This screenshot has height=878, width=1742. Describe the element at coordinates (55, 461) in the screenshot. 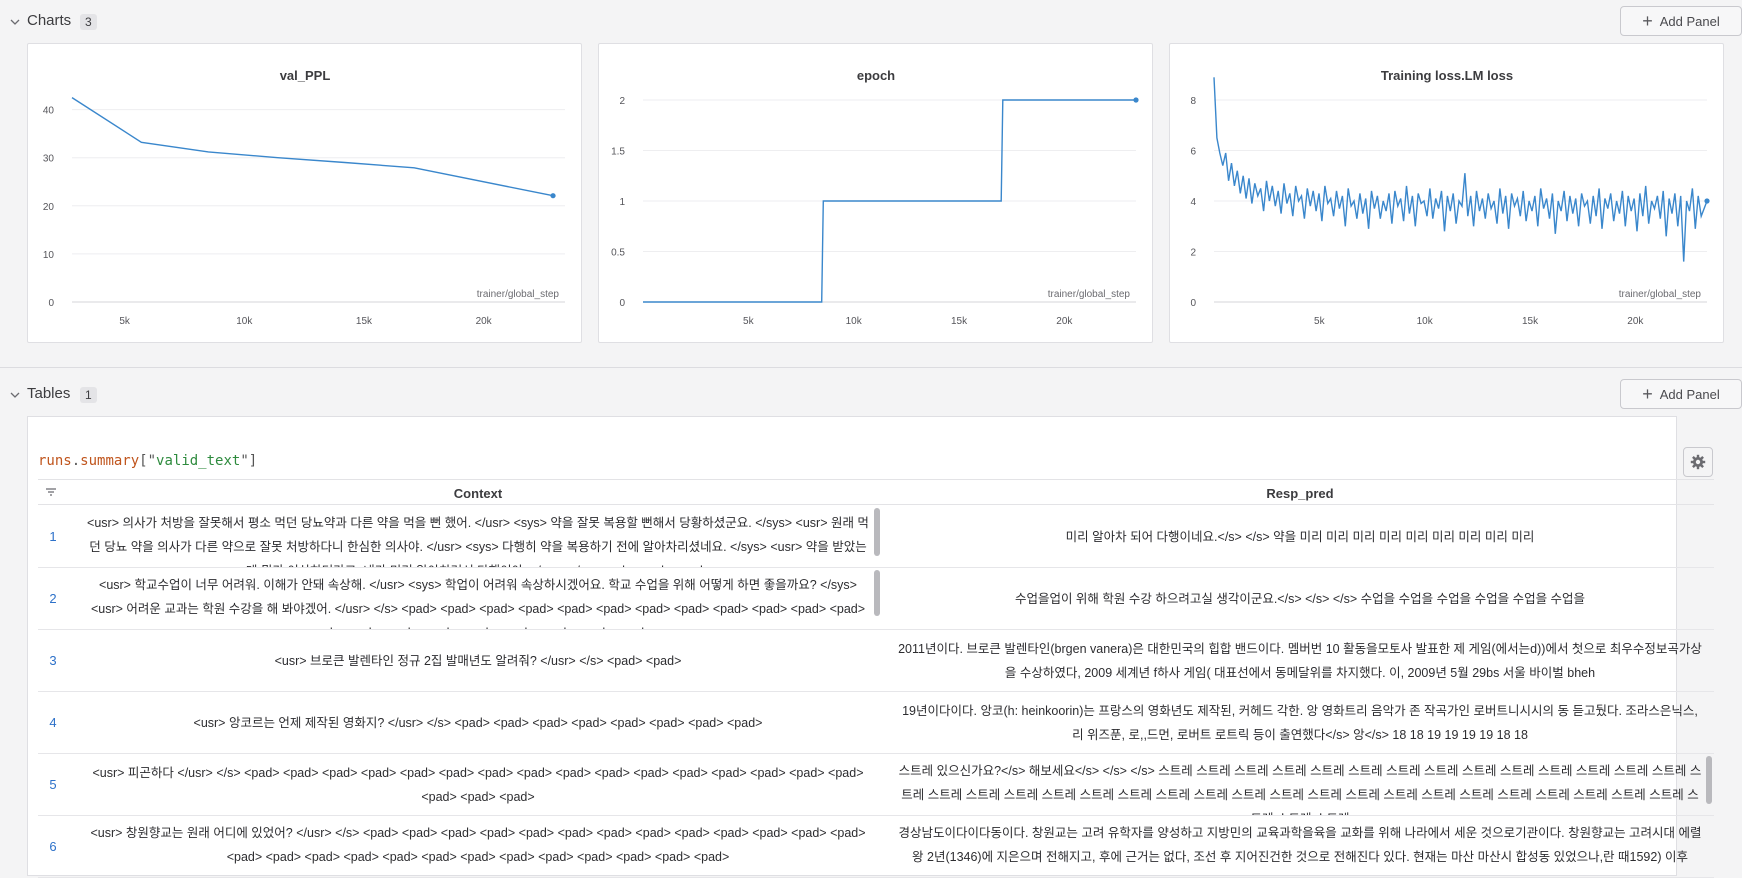

I see `query-object: runs` at that location.